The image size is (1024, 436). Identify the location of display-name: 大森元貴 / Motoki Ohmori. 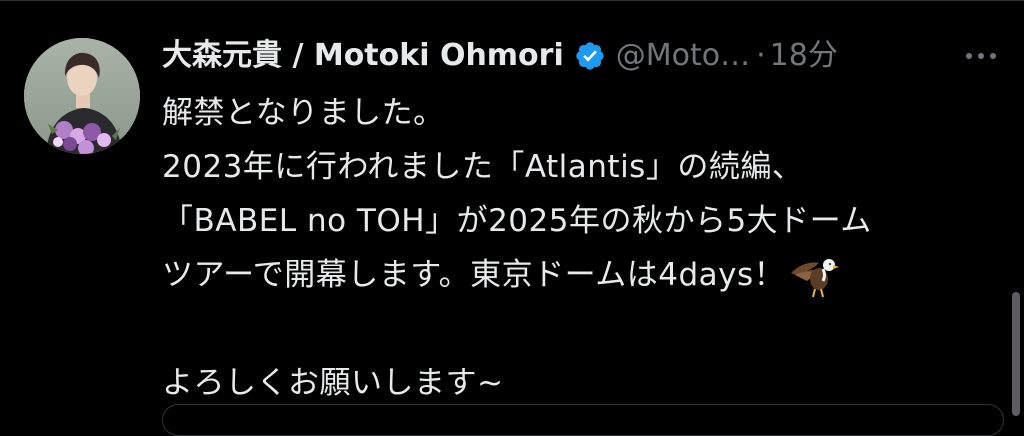
(363, 56).